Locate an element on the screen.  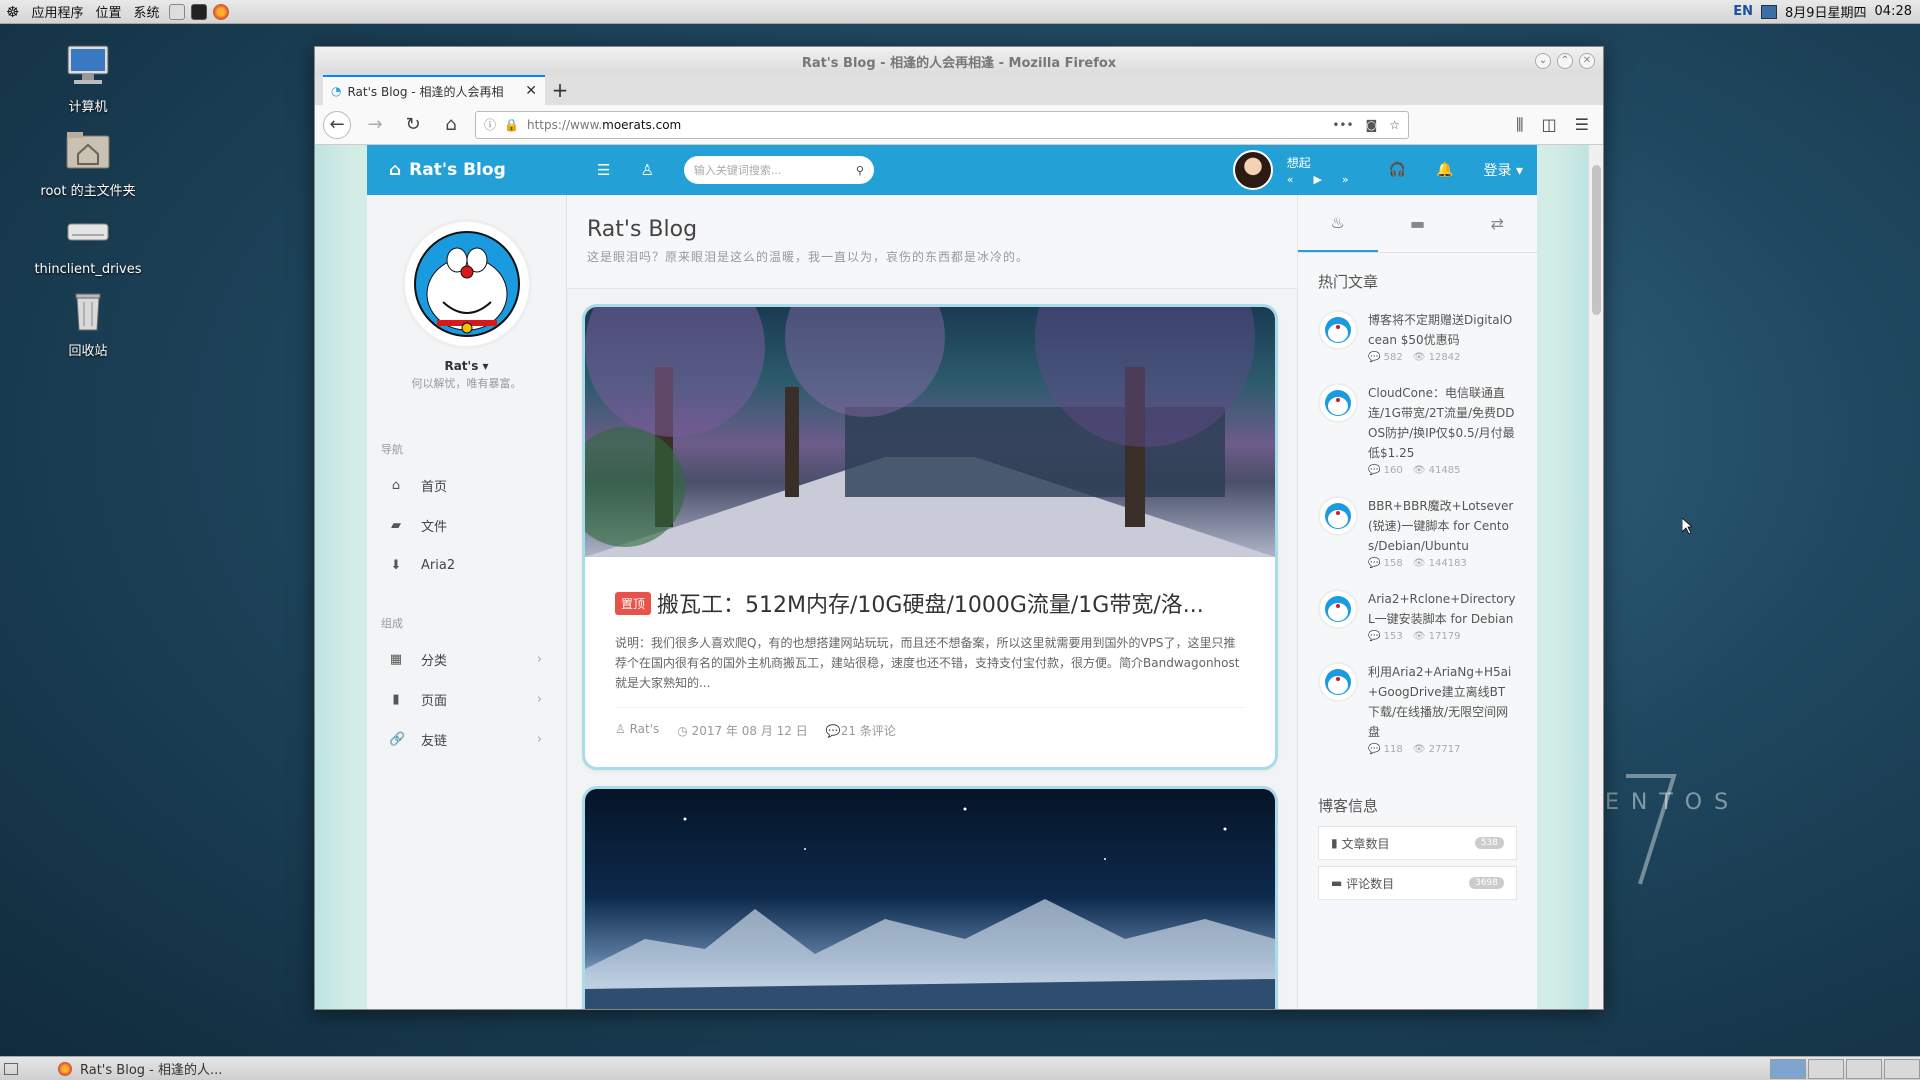
nav-item-aria2: ⬇ Aria2 is located at coordinates (466, 565).